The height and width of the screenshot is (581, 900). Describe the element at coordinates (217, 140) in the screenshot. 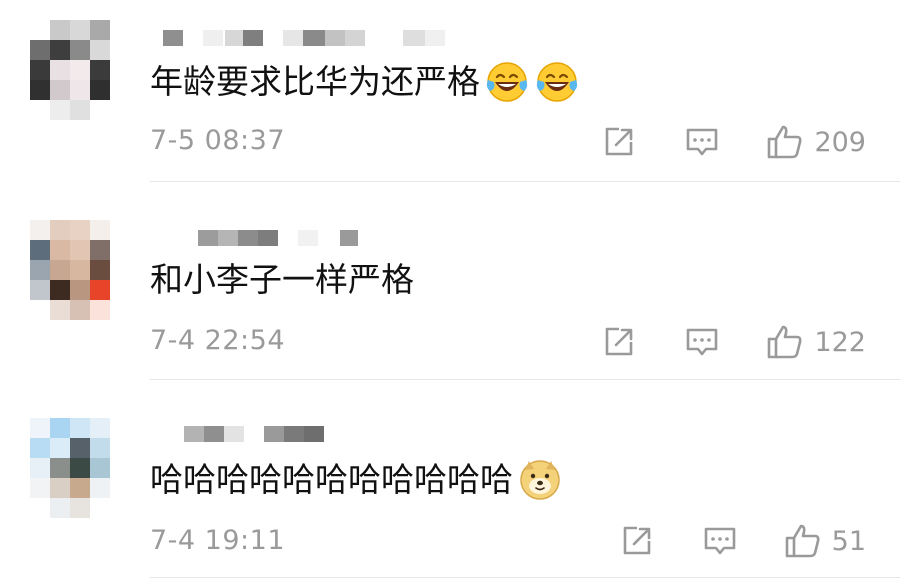

I see `comment-time: 7-5 08:37` at that location.